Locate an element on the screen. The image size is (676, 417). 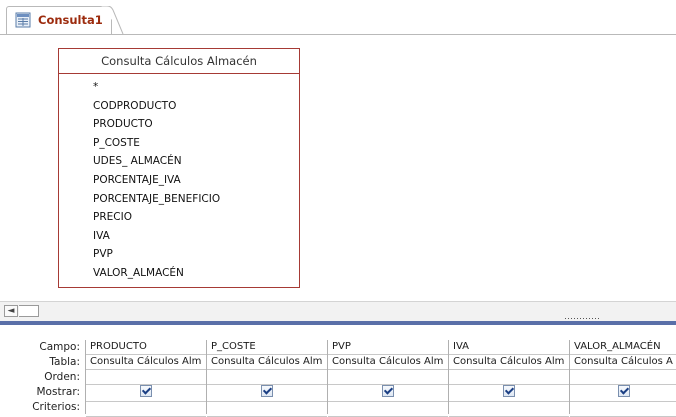
row-label-criterios: Criterios: is located at coordinates (56, 407).